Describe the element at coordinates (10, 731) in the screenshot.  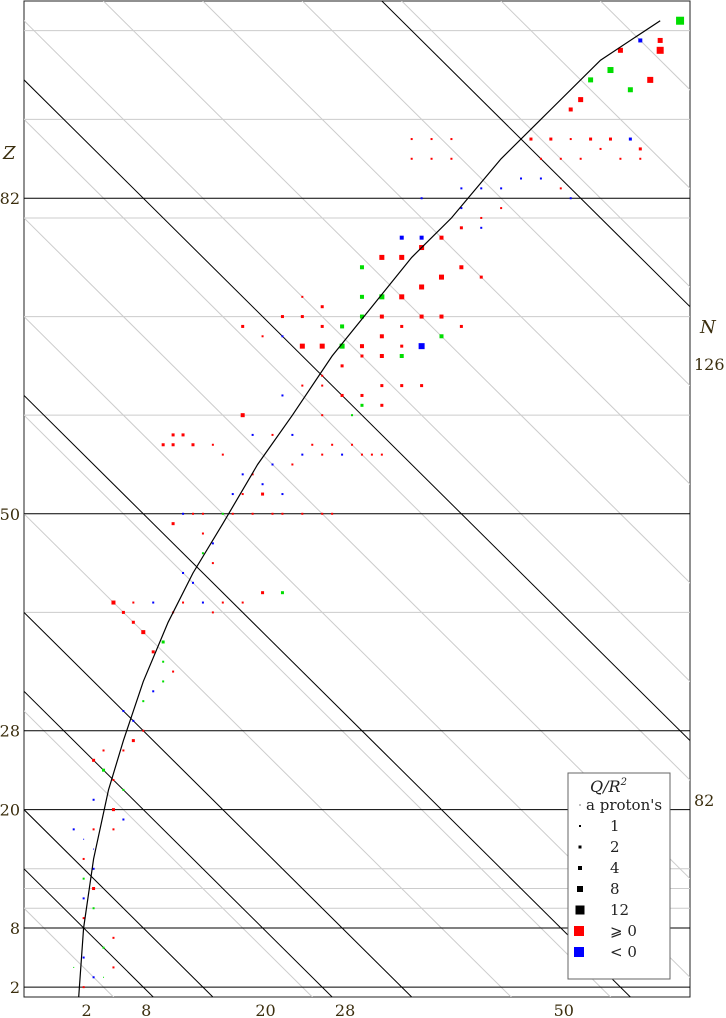
I see `y-tick-label: 28` at that location.